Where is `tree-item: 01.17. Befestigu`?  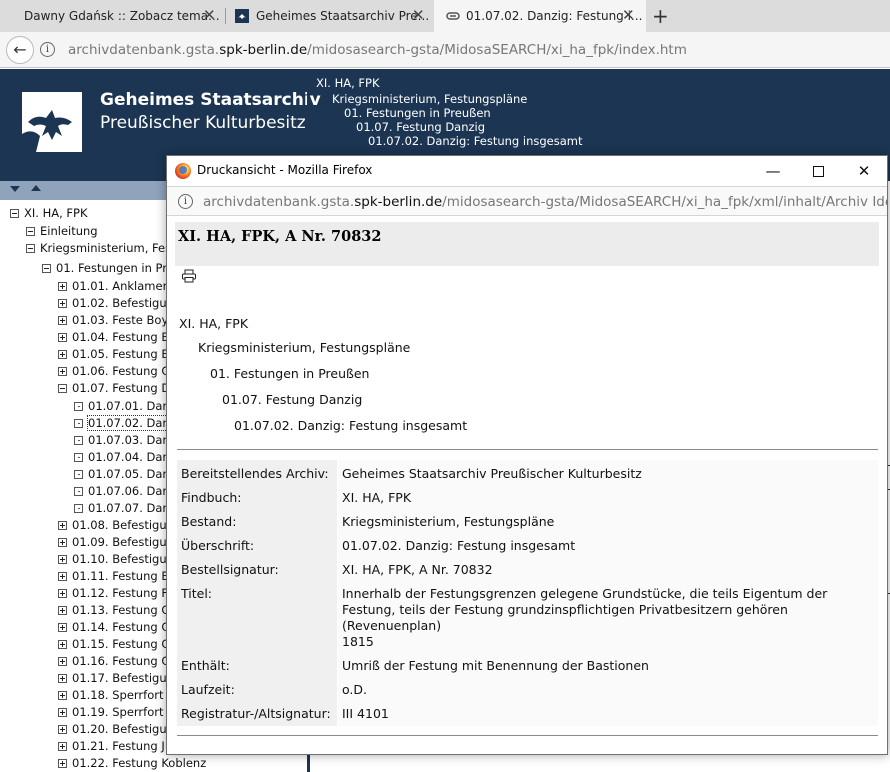
tree-item: 01.17. Befestigu is located at coordinates (112, 678).